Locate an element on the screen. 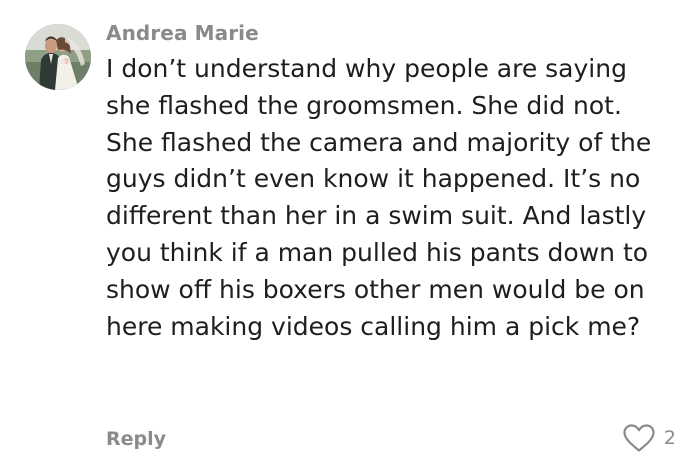  wedding-photo-avatar-icon is located at coordinates (58, 57).